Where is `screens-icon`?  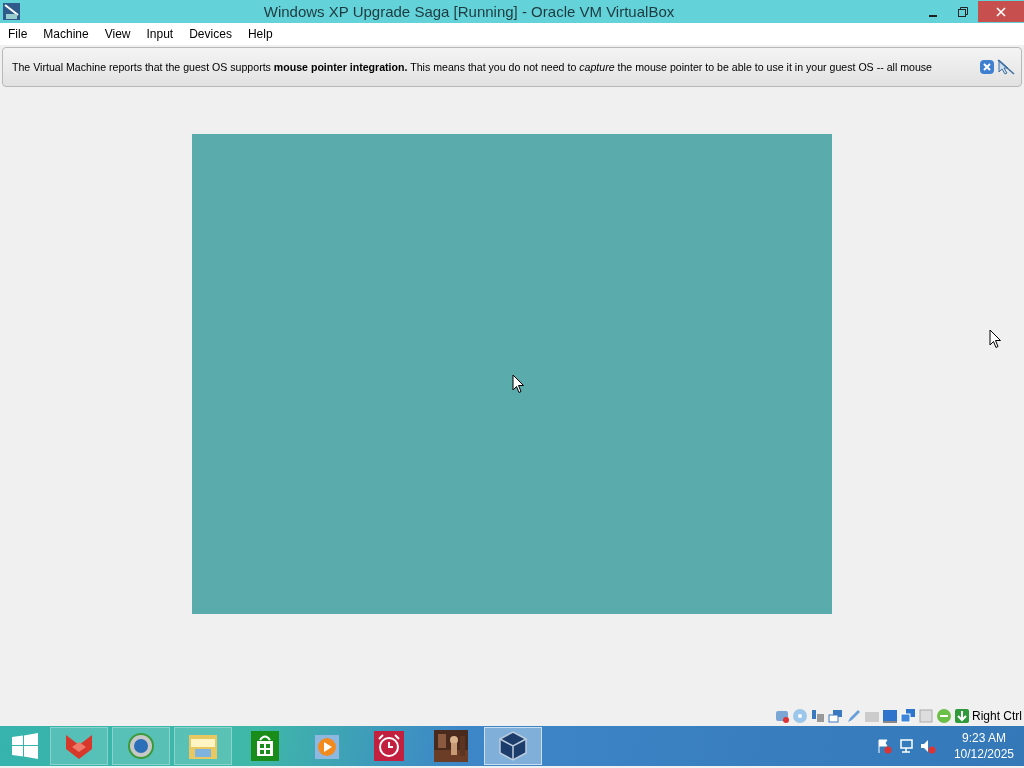 screens-icon is located at coordinates (908, 716).